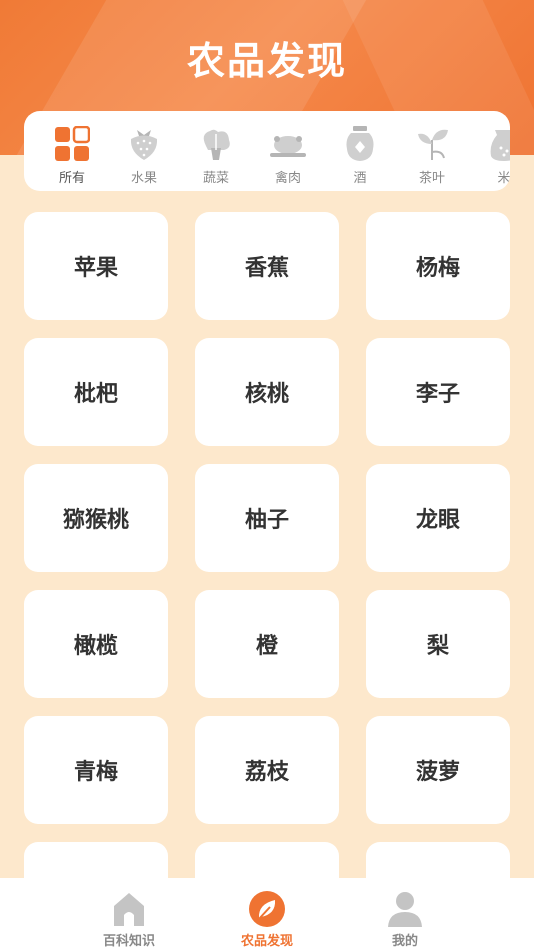  What do you see at coordinates (266, 61) in the screenshot?
I see `page-title: 农品发现` at bounding box center [266, 61].